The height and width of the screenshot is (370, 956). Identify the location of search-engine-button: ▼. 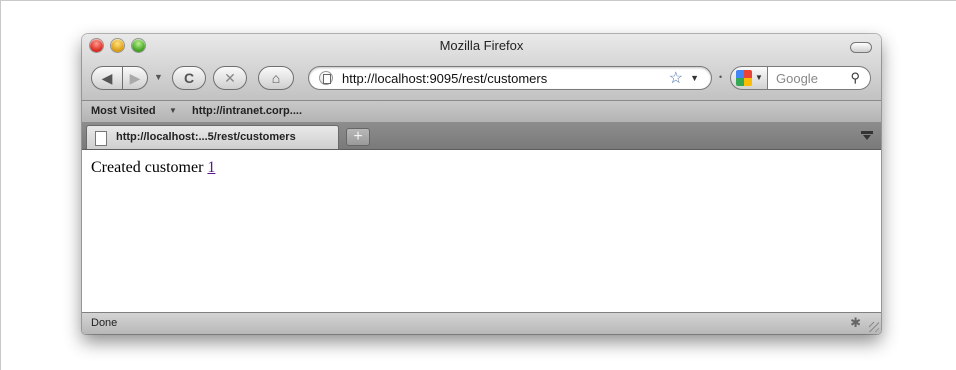
(749, 78).